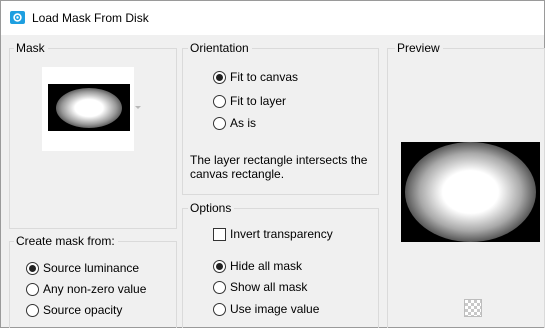 This screenshot has height=328, width=545. What do you see at coordinates (470, 192) in the screenshot?
I see `mask-preview-image` at bounding box center [470, 192].